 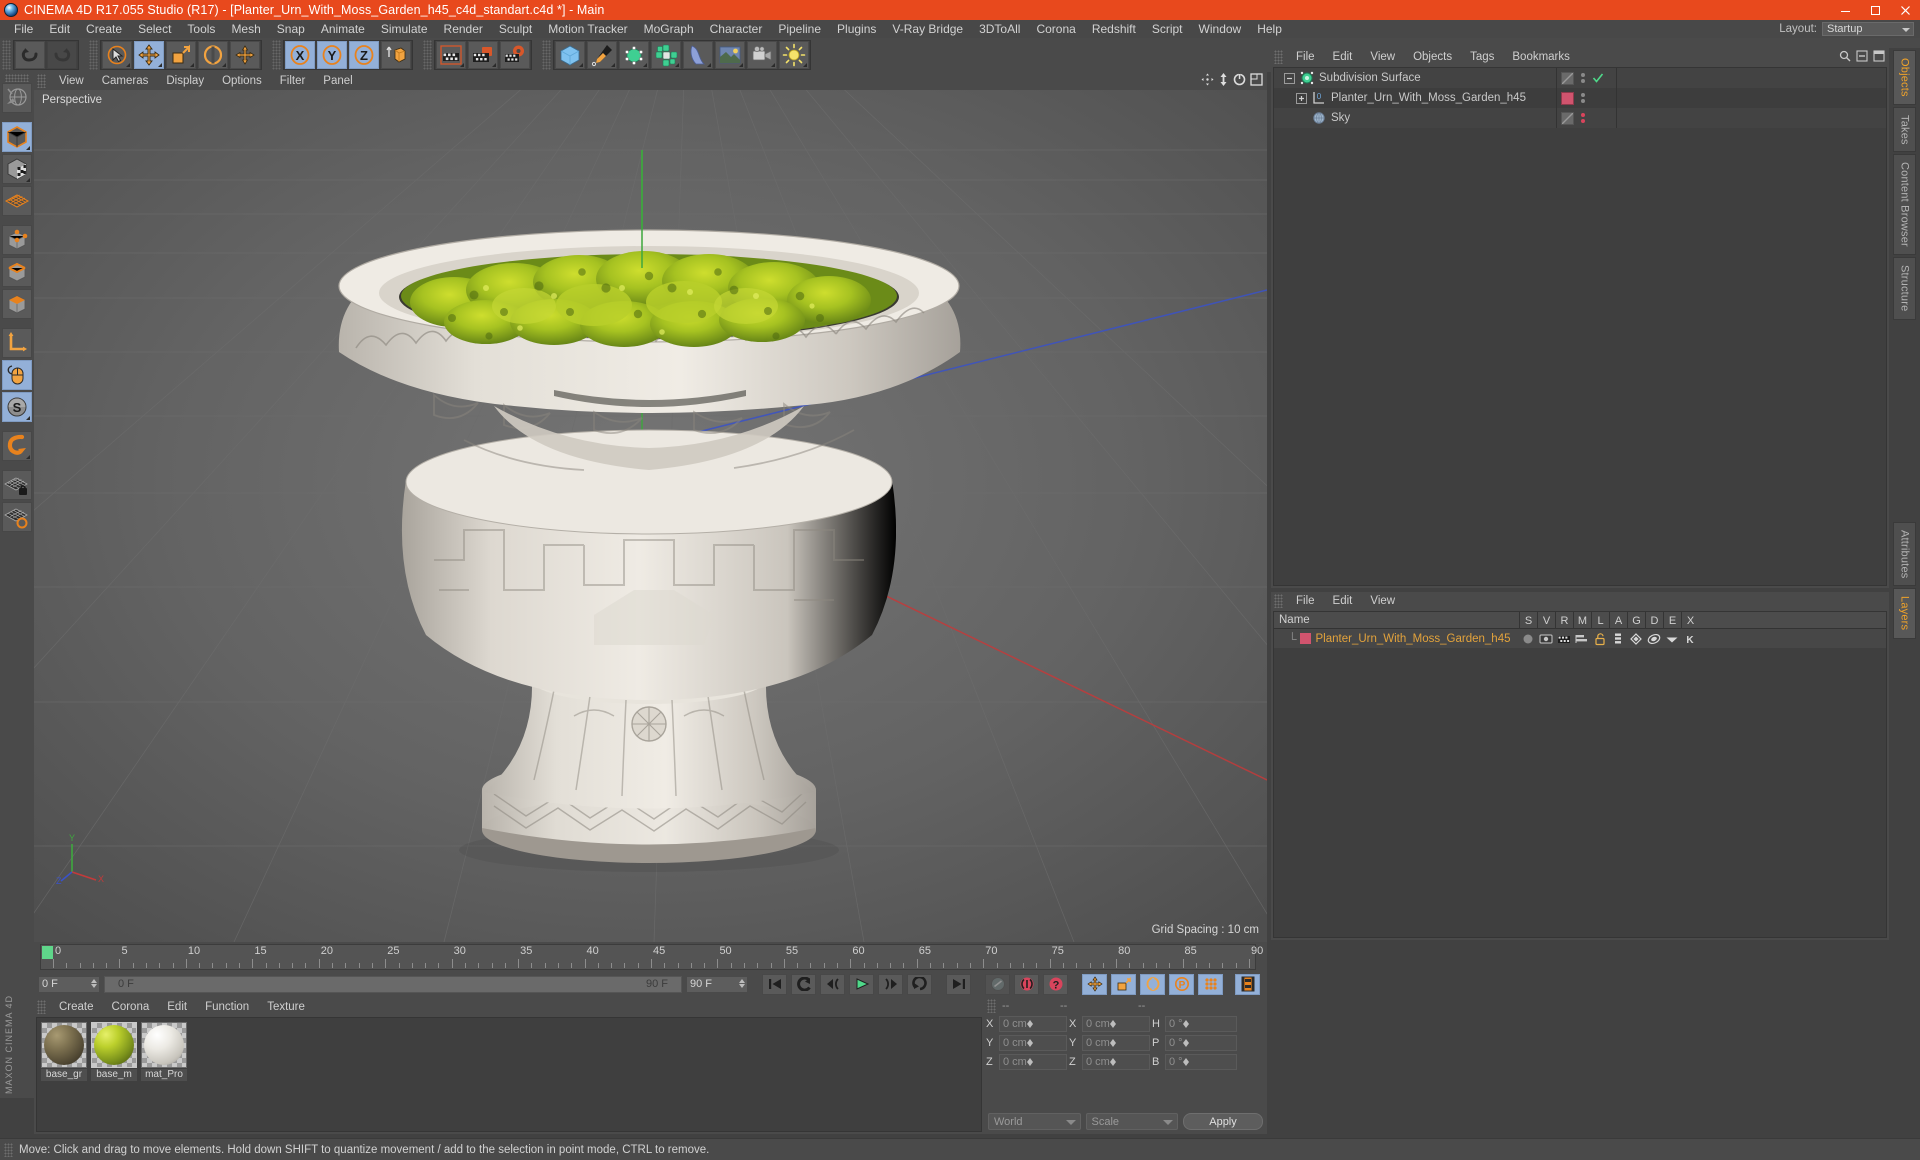 I want to click on current-time-marker, so click(x=47, y=952).